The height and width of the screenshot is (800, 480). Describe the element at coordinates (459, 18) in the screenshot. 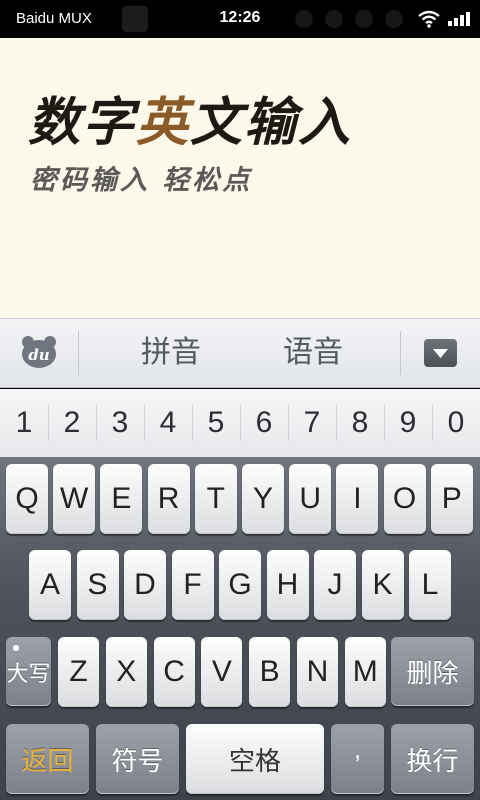

I see `signal-icon` at that location.